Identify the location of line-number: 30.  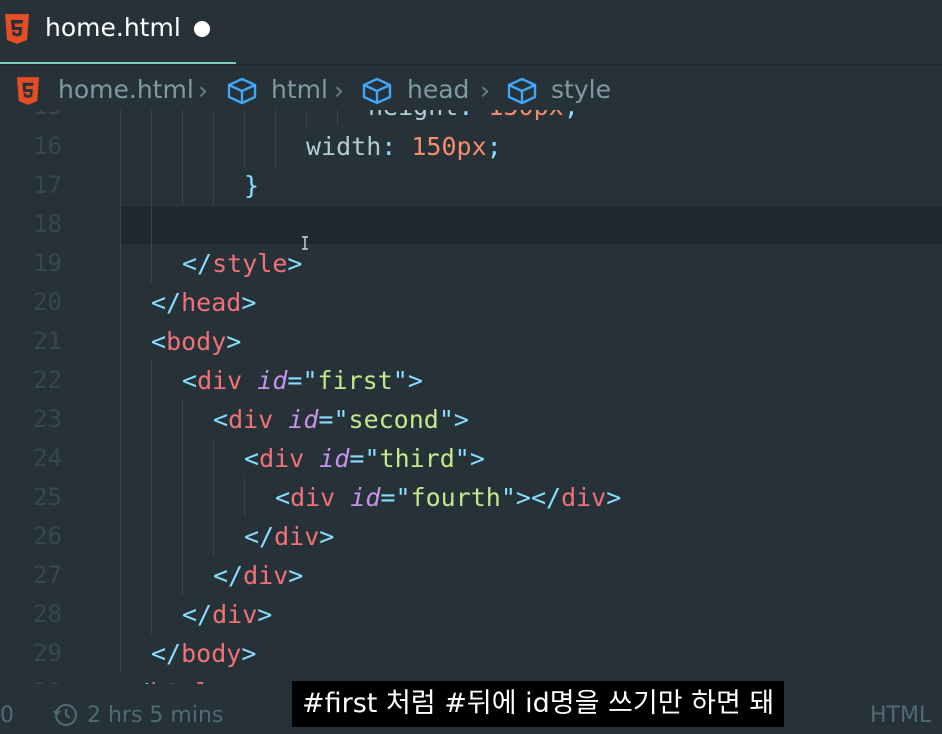
(31, 678).